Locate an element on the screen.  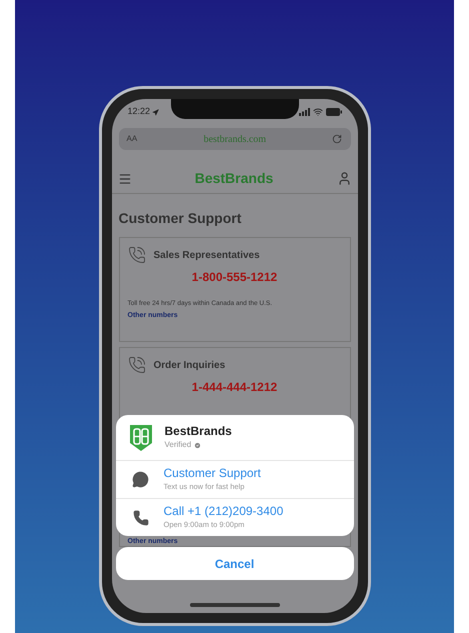
verified-label: Verified is located at coordinates (178, 445).